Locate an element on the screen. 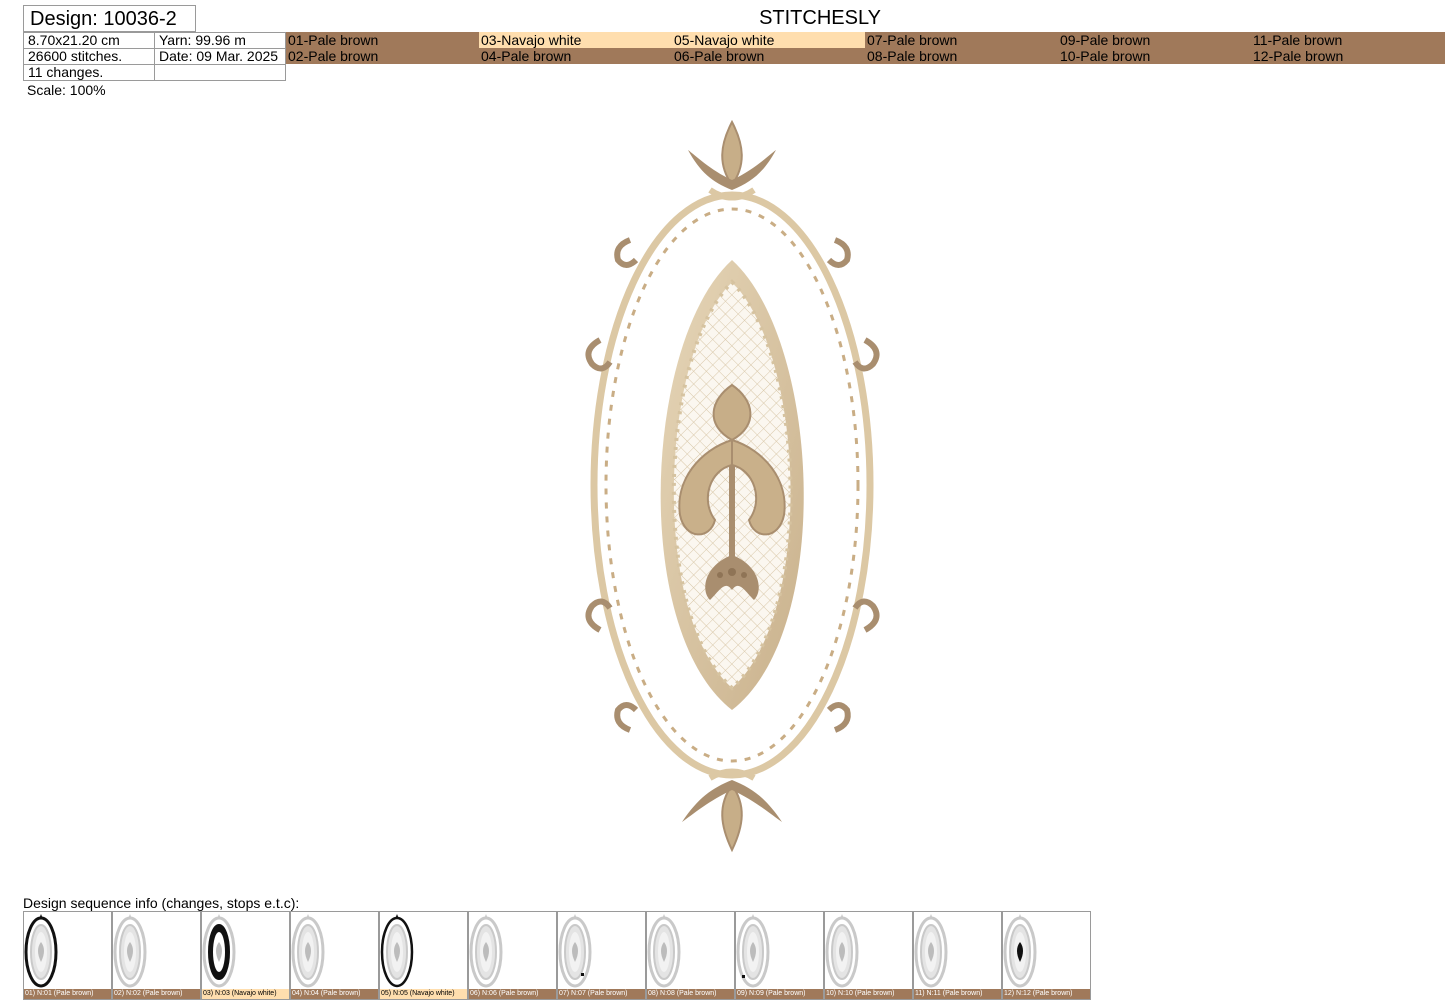 The image size is (1445, 1002). thread-4: 04-Pale brown is located at coordinates (575, 56).